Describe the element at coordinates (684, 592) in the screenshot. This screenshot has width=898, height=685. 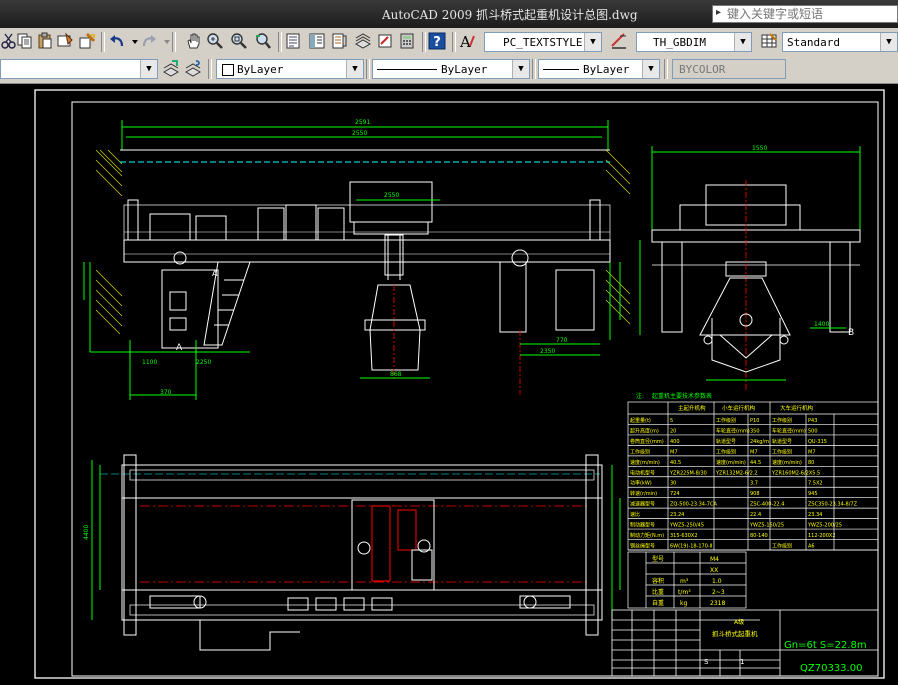
I see `grab-density-unit: t/m³` at that location.